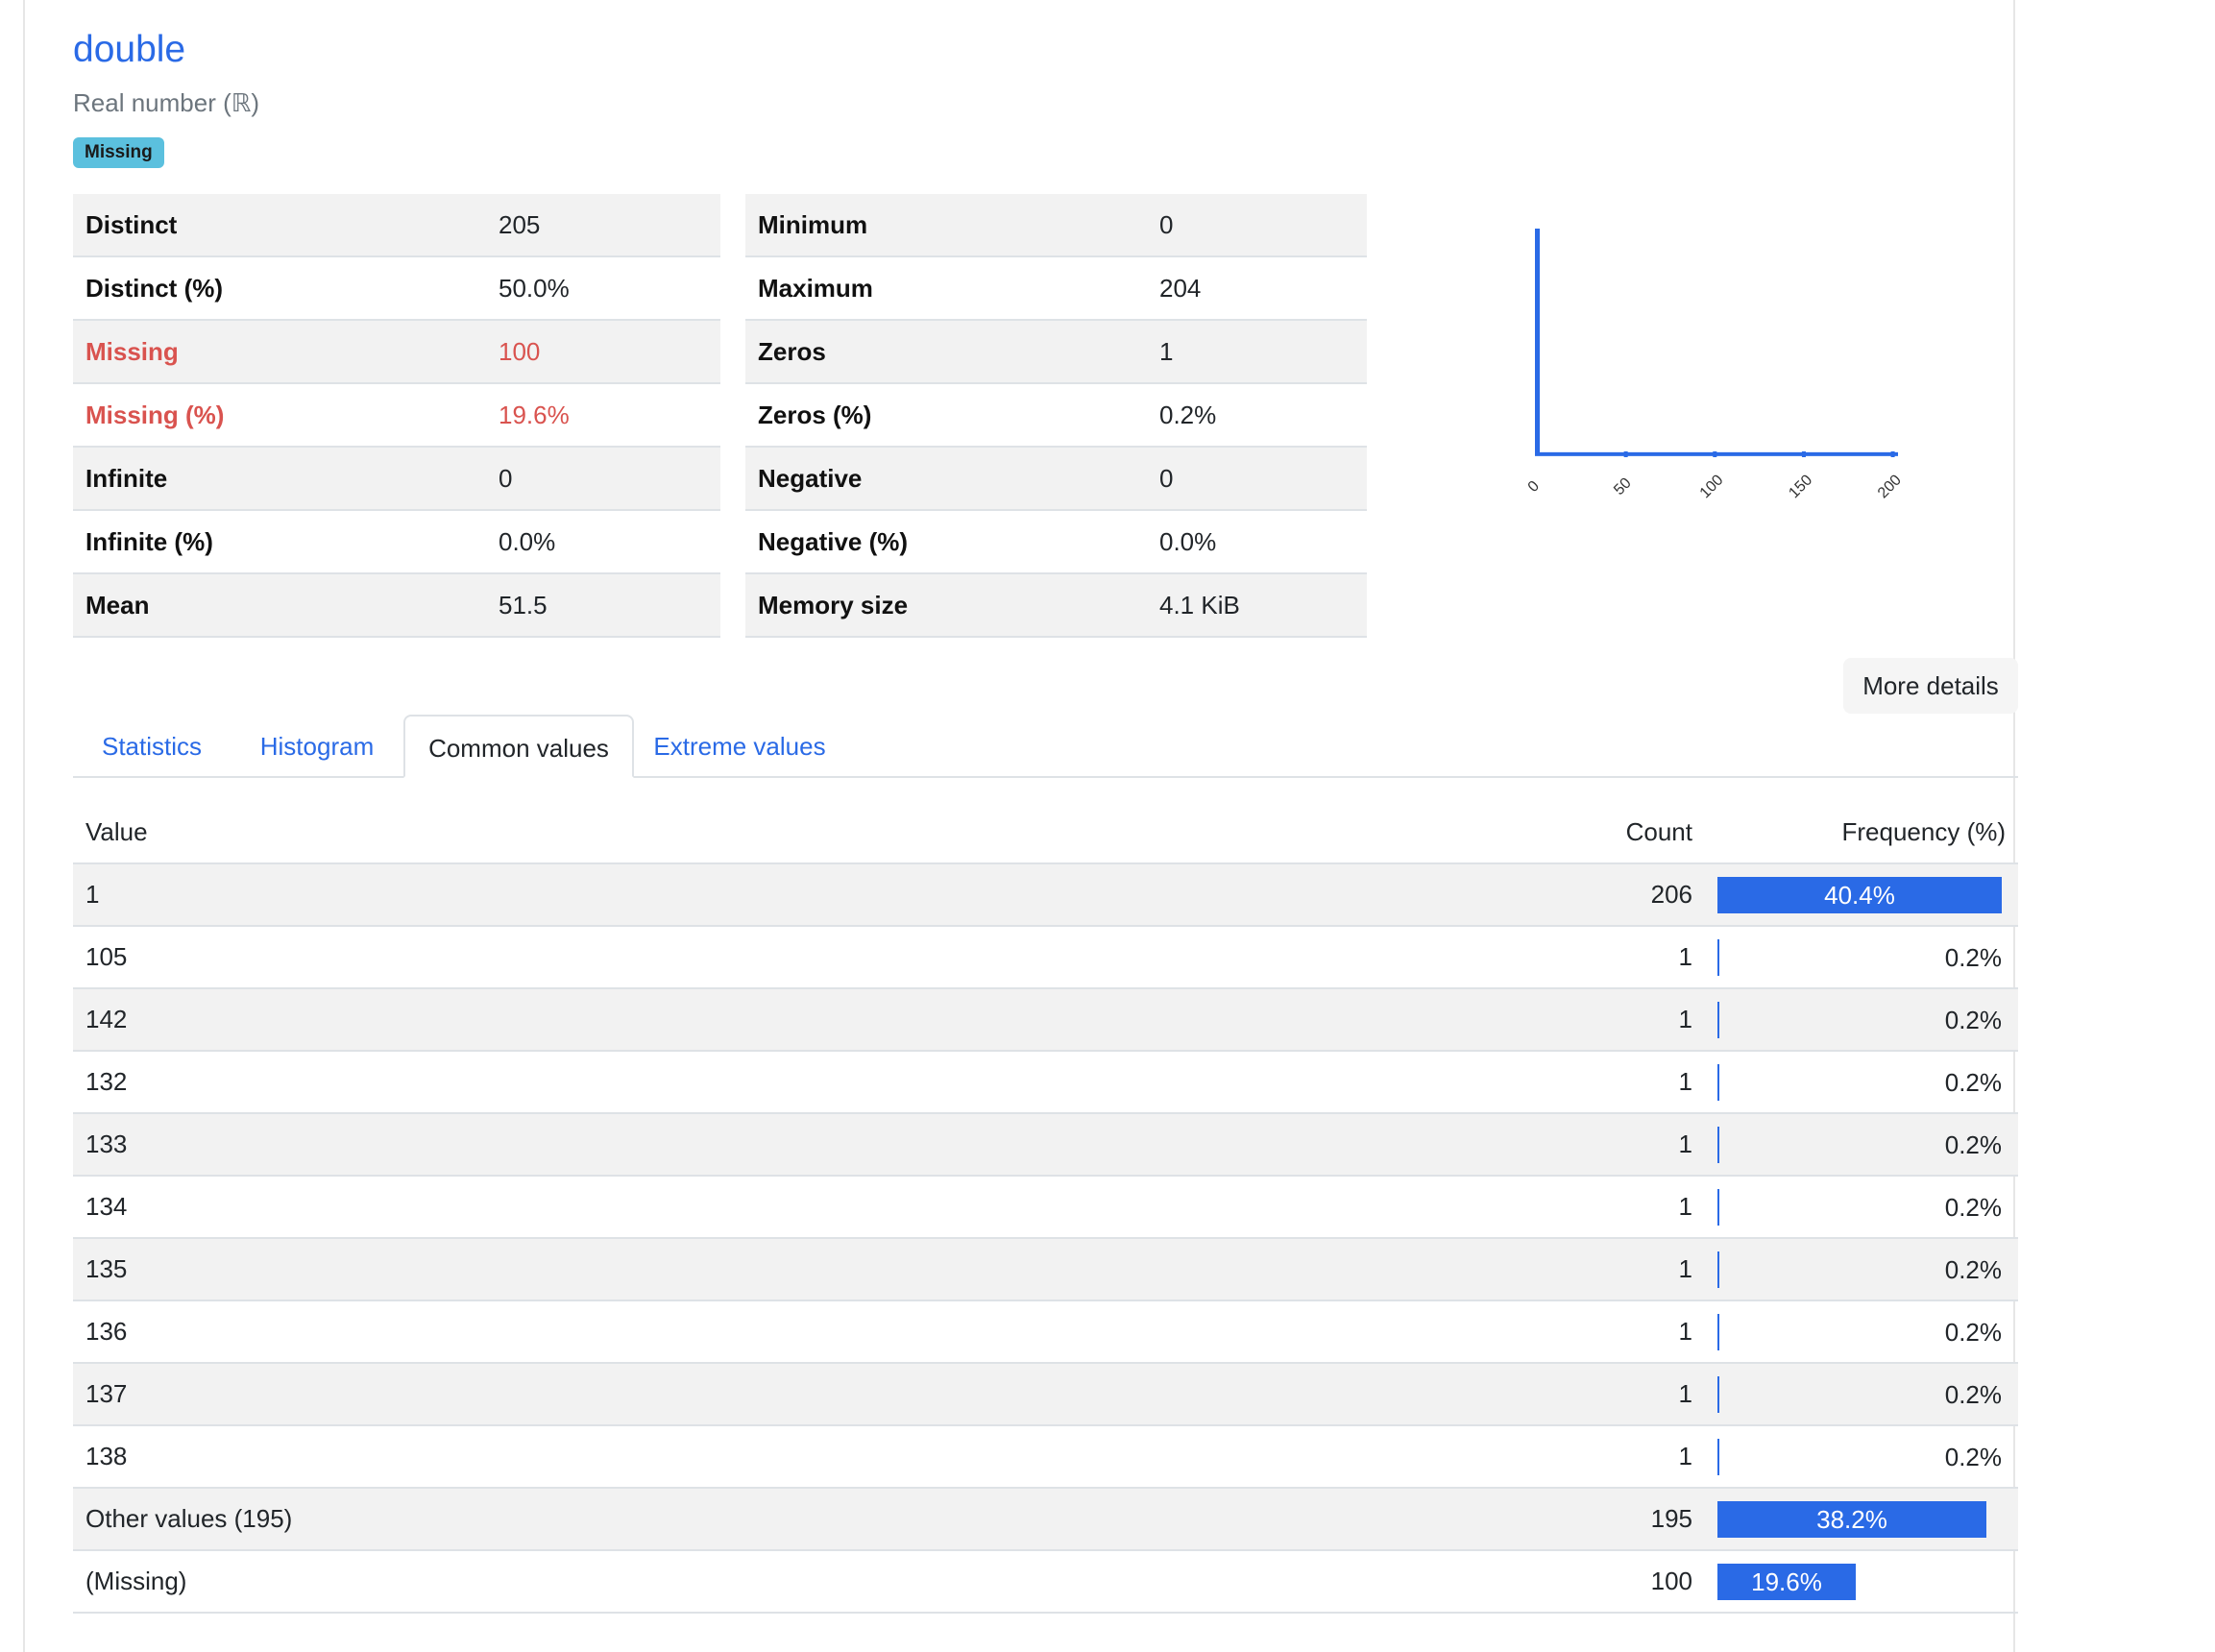 This screenshot has width=2215, height=1652. I want to click on table-row: 105 1 0.2%, so click(1045, 957).